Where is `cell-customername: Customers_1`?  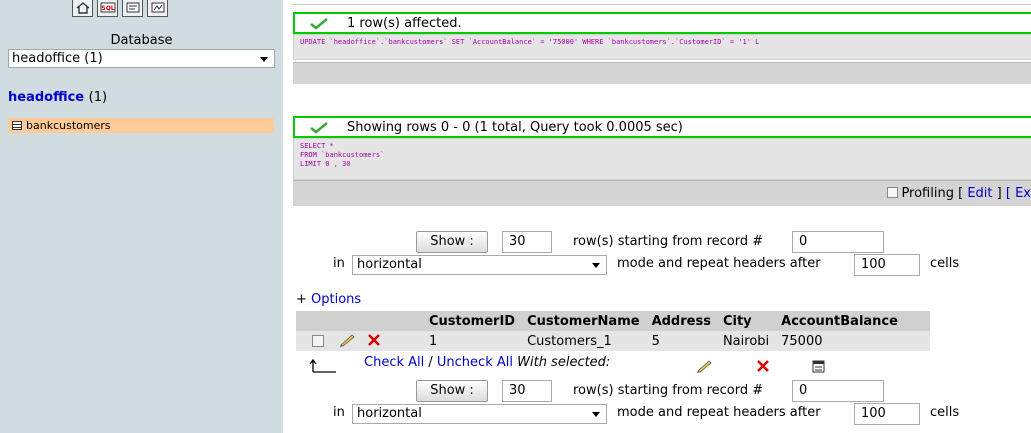 cell-customername: Customers_1 is located at coordinates (583, 341).